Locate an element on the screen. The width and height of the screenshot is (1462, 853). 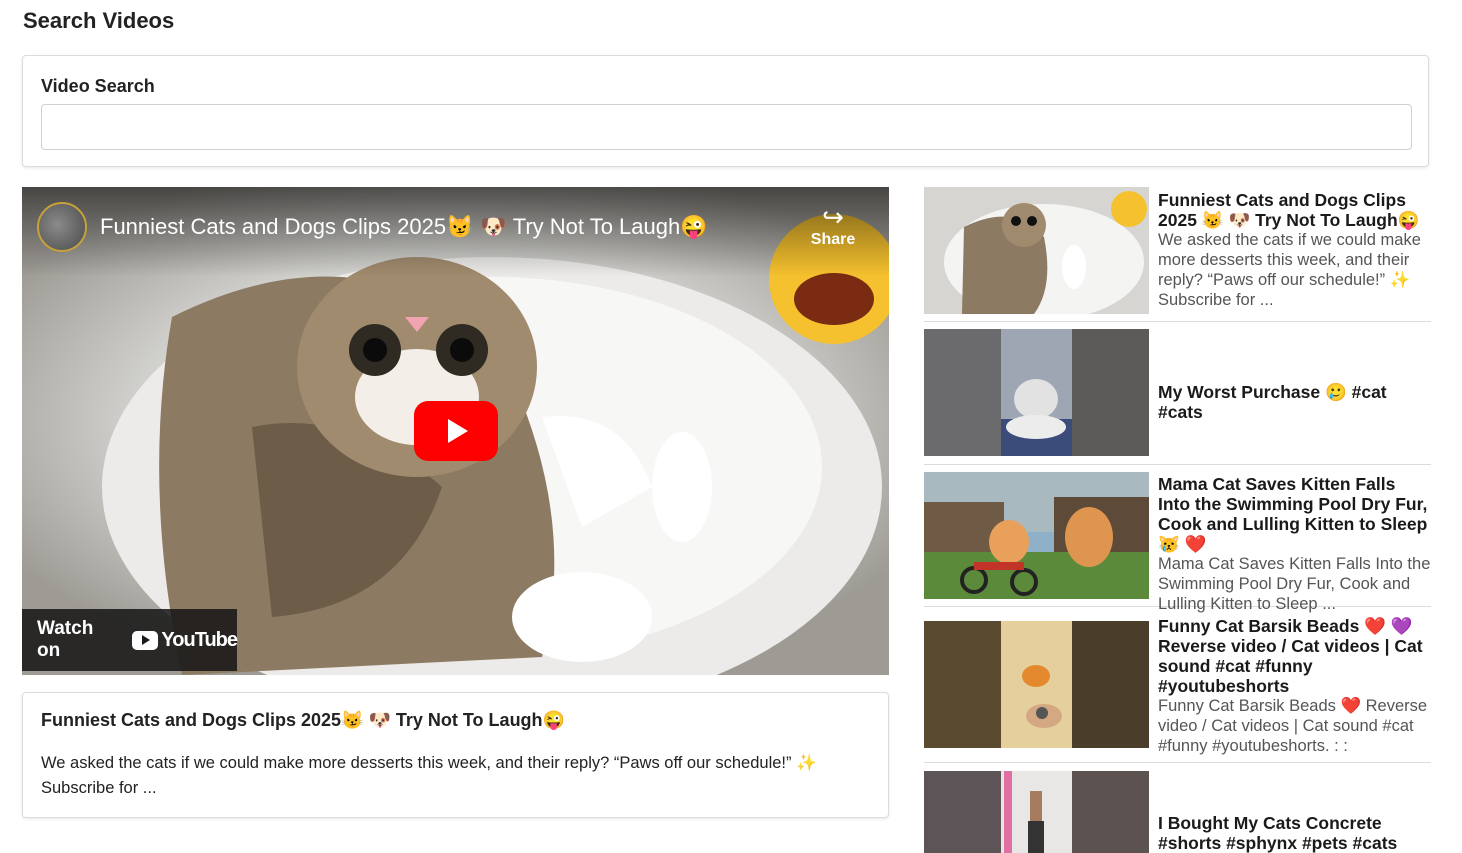
result-title: My Worst Purchase 🥲 #cat #cats is located at coordinates (1294, 402).